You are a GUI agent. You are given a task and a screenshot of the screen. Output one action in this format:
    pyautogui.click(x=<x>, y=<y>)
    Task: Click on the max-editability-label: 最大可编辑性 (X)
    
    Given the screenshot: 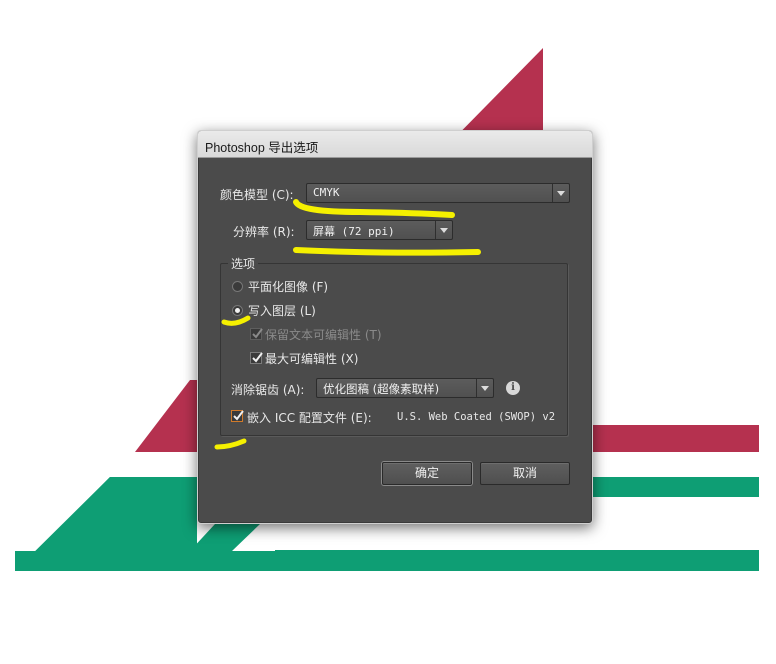 What is the action you would take?
    pyautogui.click(x=311, y=358)
    